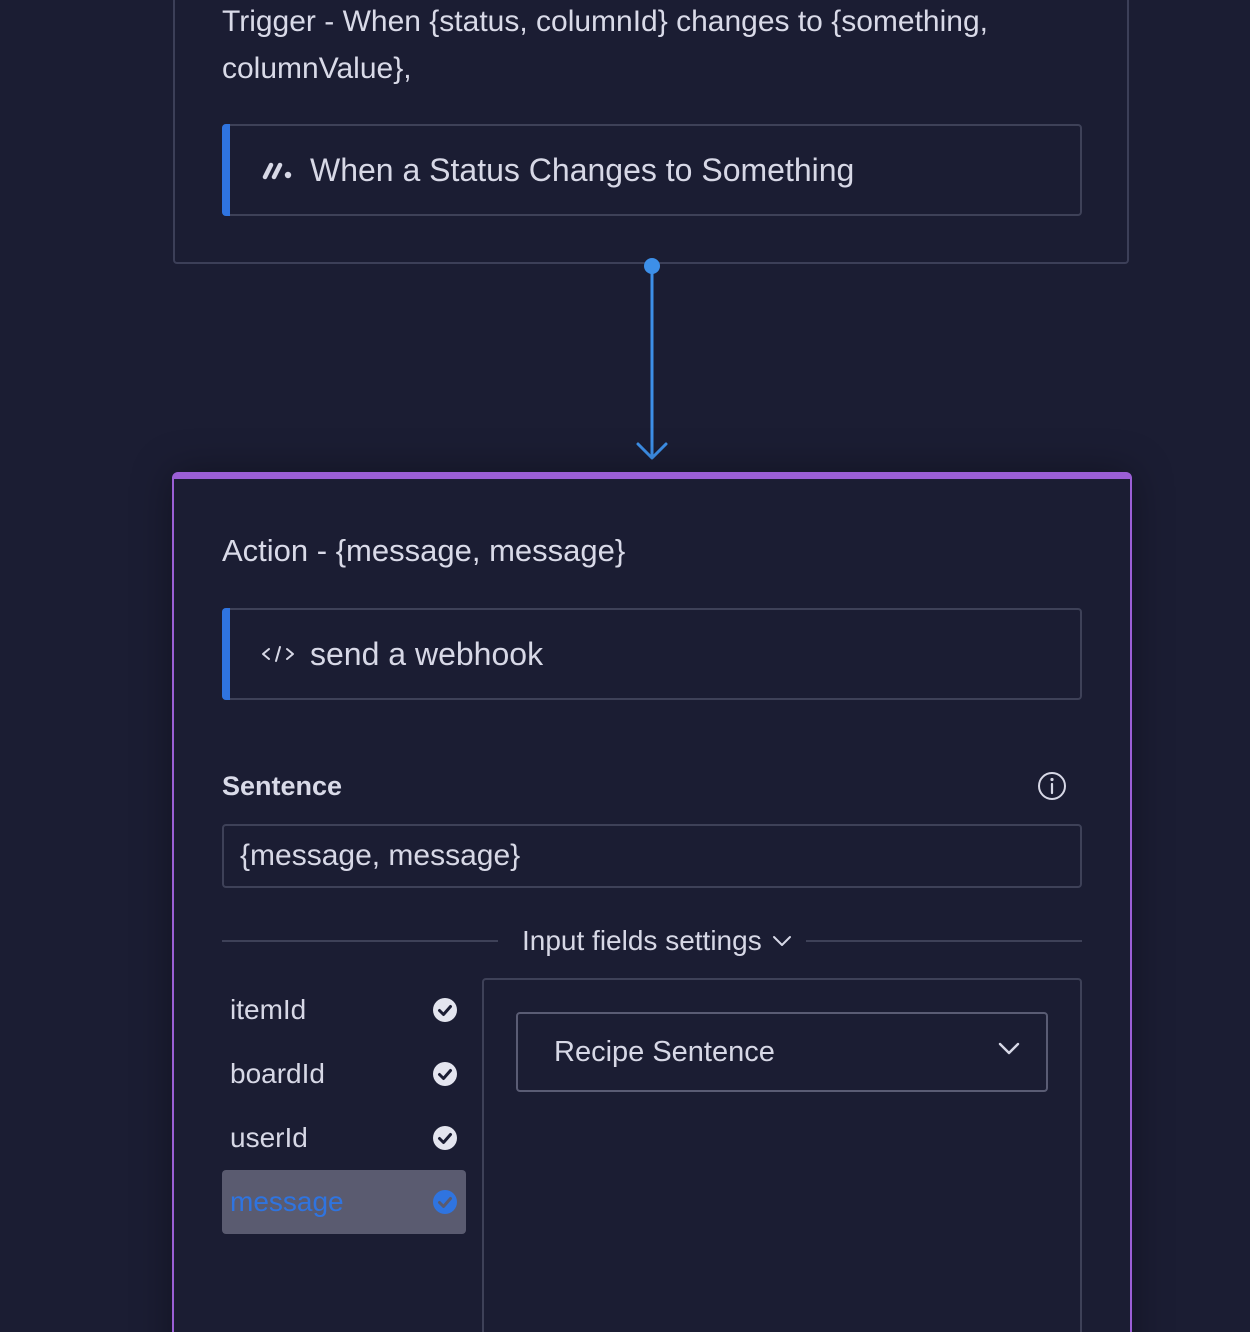  What do you see at coordinates (278, 170) in the screenshot?
I see `monday-logo-icon` at bounding box center [278, 170].